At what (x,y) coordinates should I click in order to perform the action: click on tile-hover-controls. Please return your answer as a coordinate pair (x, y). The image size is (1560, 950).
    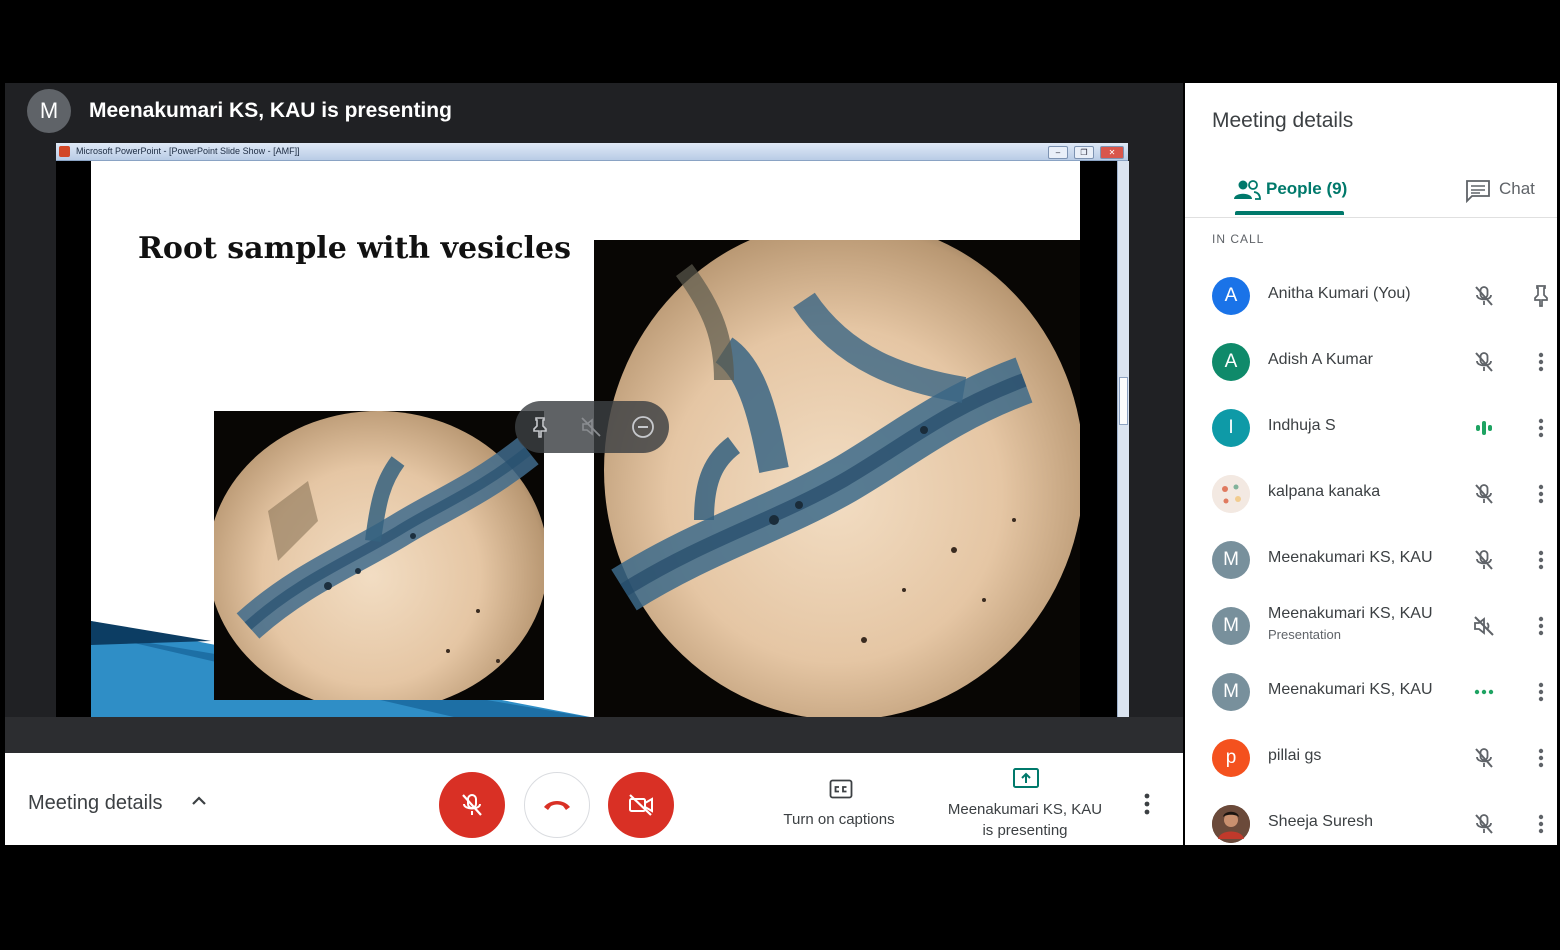
    Looking at the image, I should click on (592, 427).